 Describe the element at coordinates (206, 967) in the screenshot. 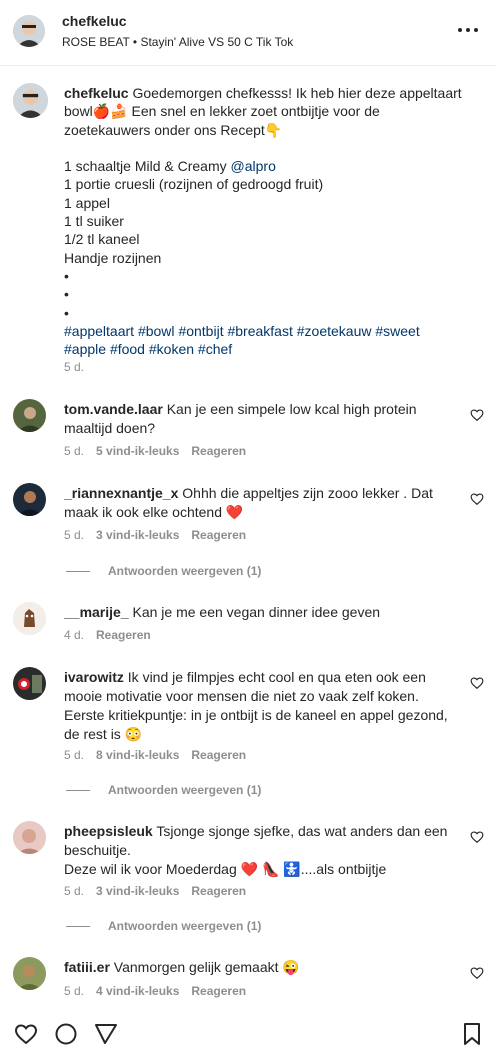

I see `comment-body: Vanmorgen gelijk gemaakt 😜` at that location.